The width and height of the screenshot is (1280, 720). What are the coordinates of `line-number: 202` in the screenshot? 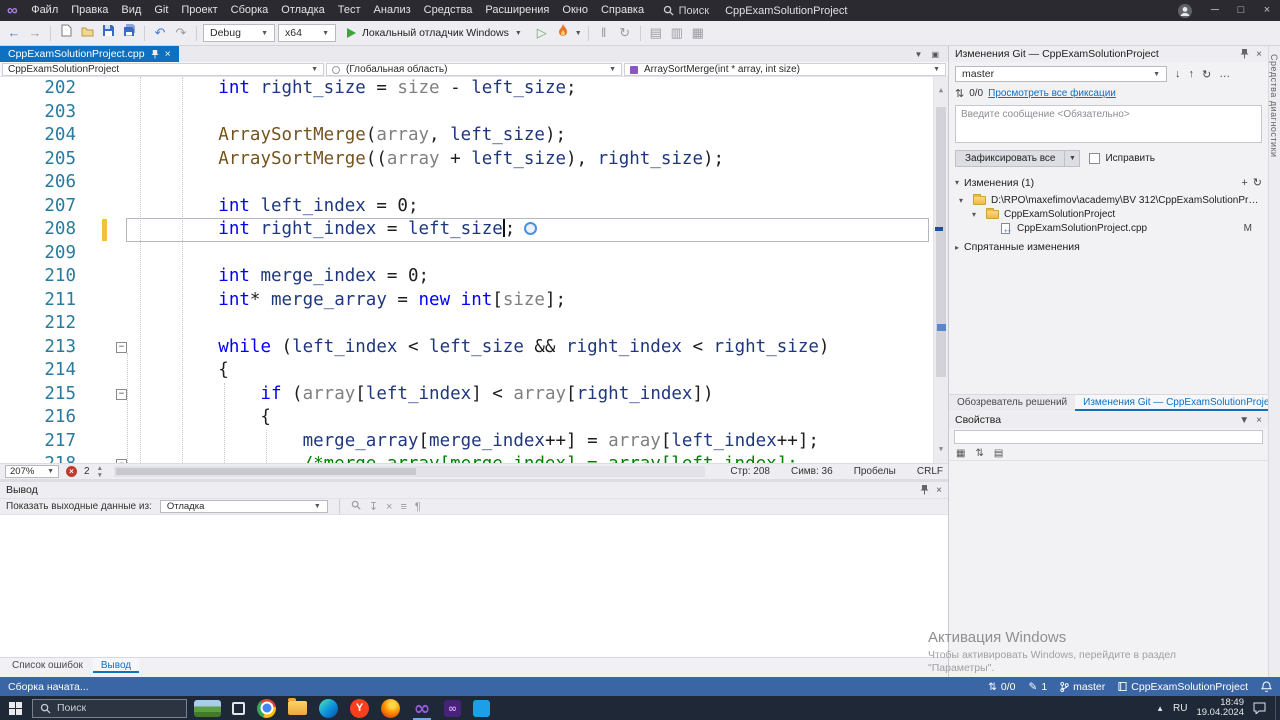 It's located at (43, 89).